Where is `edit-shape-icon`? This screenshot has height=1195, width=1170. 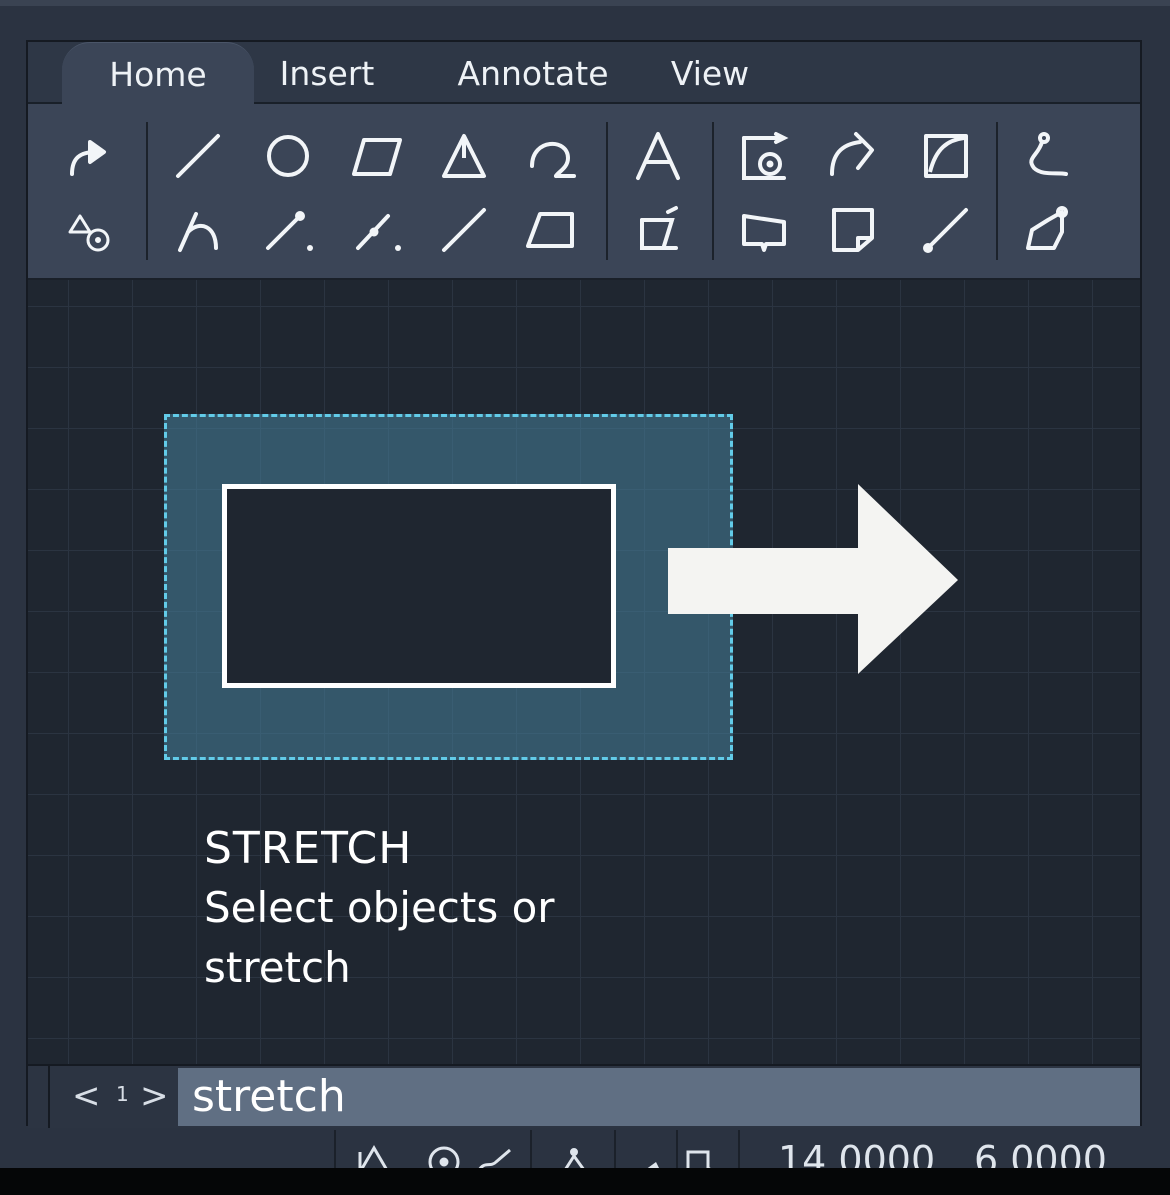 edit-shape-icon is located at coordinates (1046, 230).